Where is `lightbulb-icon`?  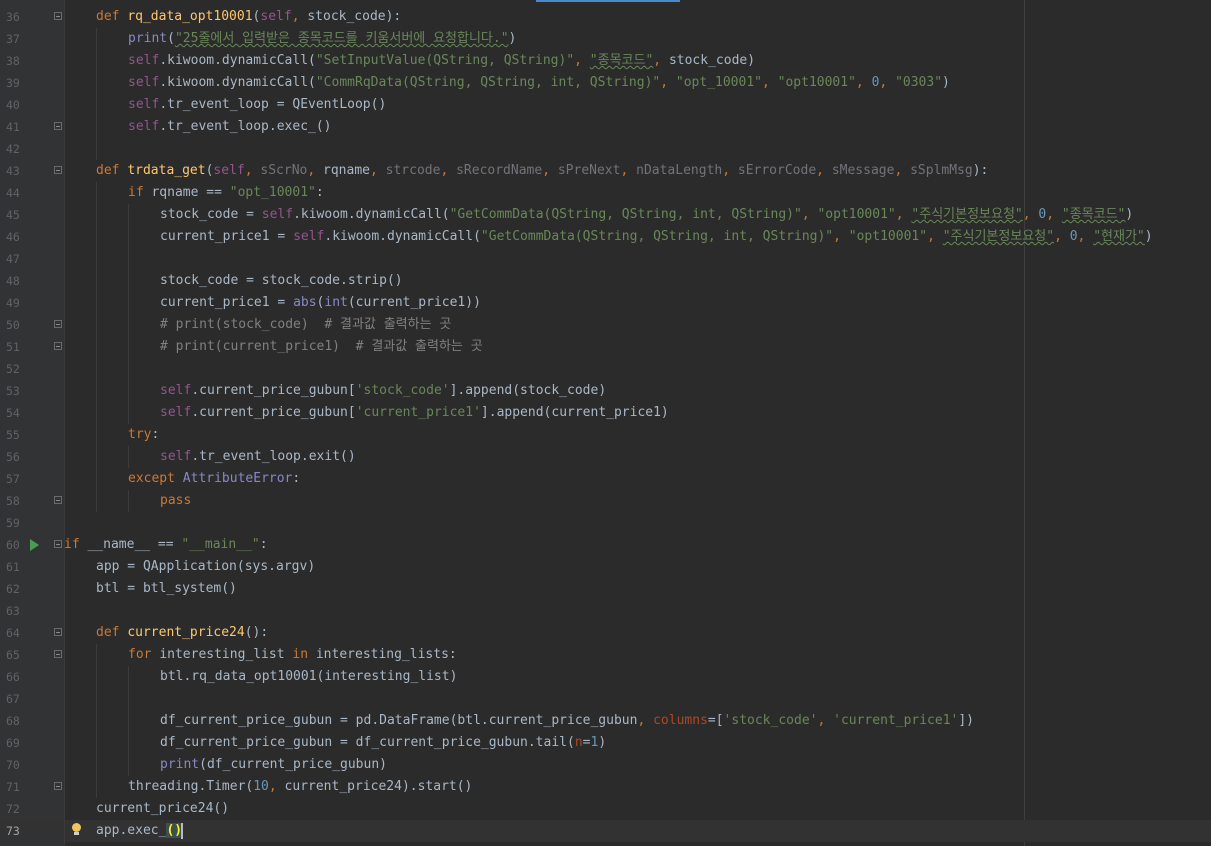
lightbulb-icon is located at coordinates (76, 829).